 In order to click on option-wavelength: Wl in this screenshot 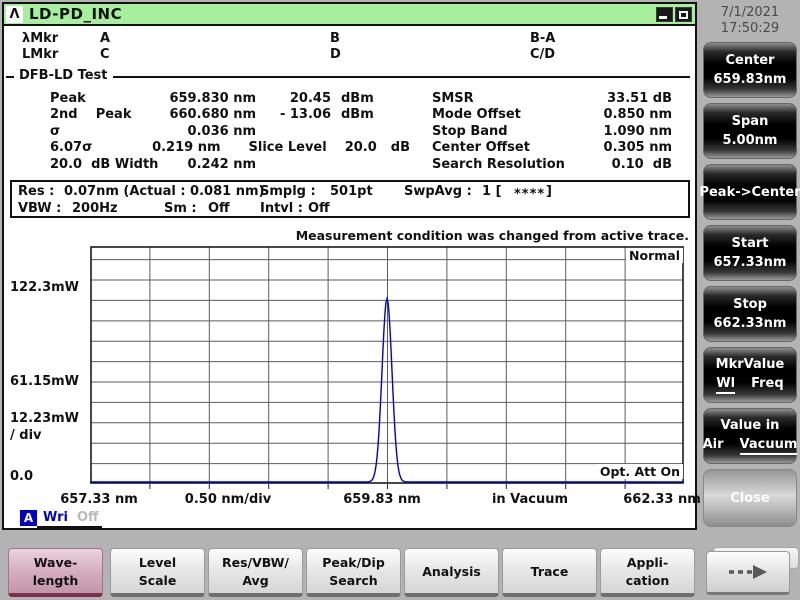, I will do `click(726, 385)`.